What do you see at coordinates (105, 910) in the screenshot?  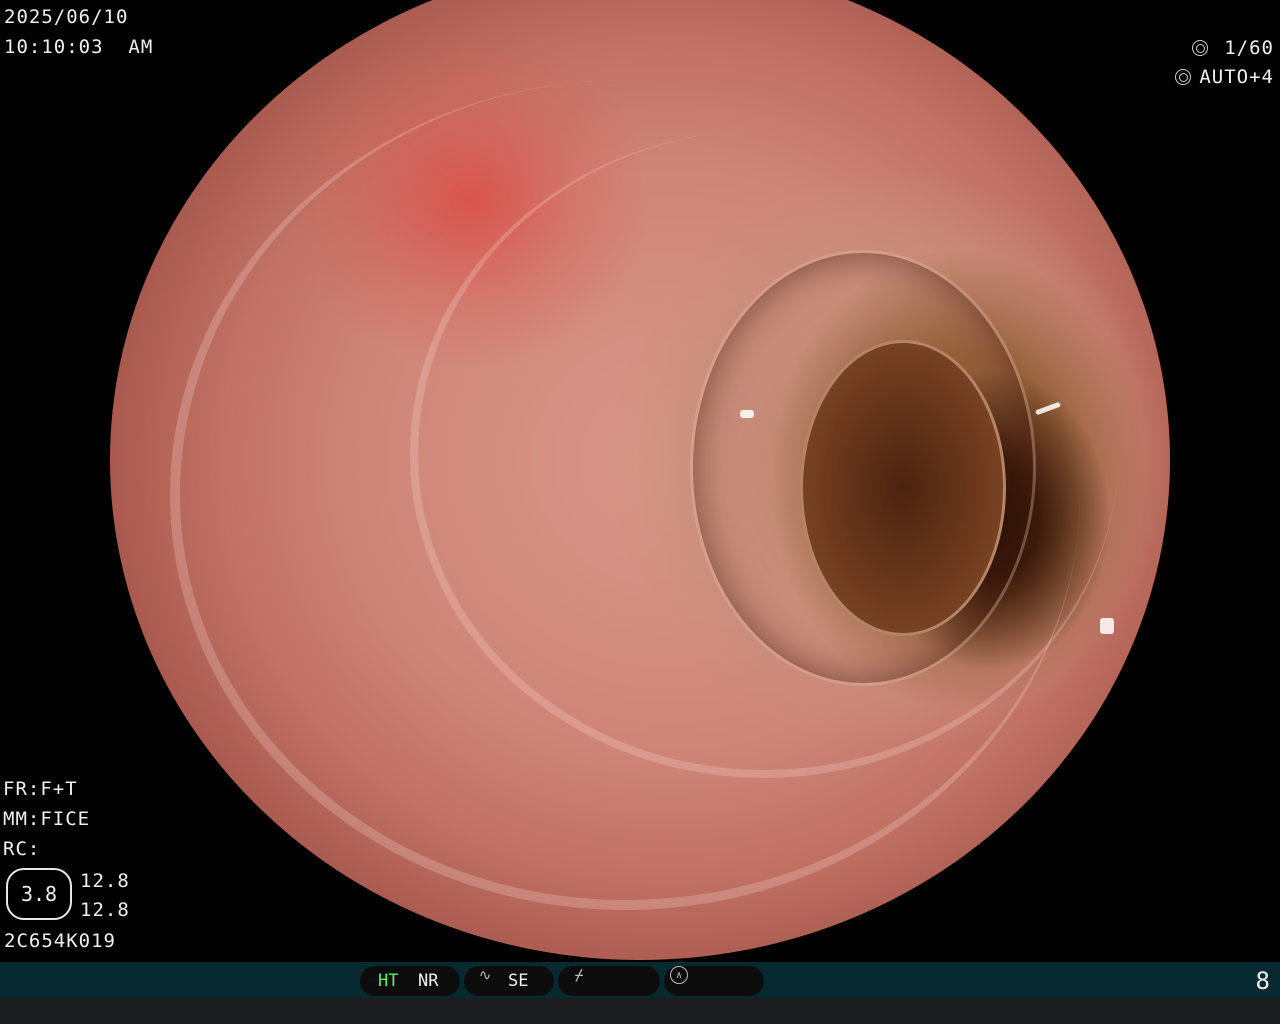 I see `readout-value-b: 12.8` at bounding box center [105, 910].